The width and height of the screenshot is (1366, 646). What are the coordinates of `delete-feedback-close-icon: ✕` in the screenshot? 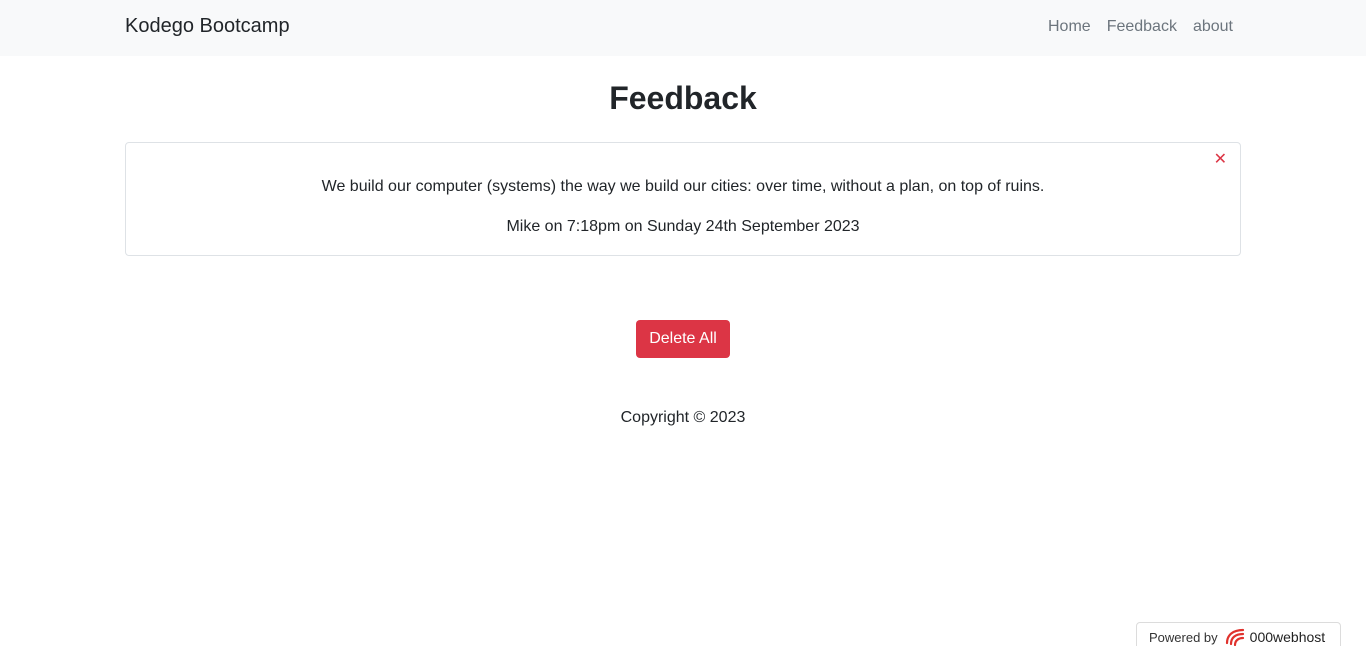 It's located at (1220, 160).